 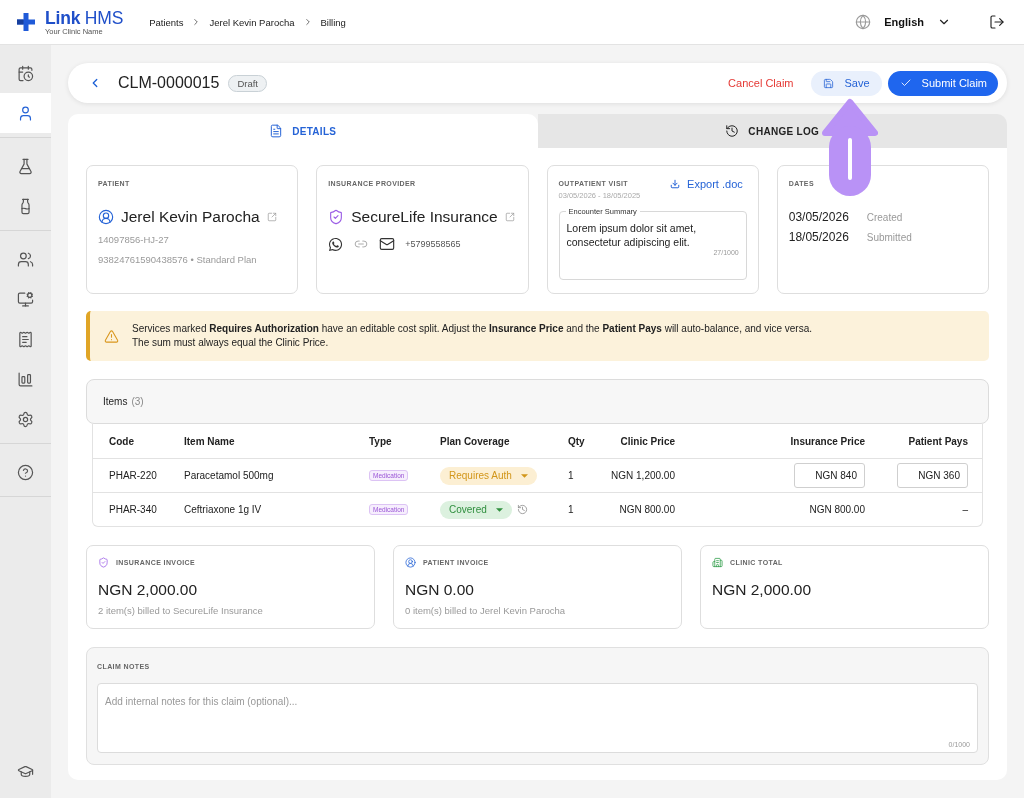 I want to click on breadcrumb-link: Patients, so click(x=166, y=22).